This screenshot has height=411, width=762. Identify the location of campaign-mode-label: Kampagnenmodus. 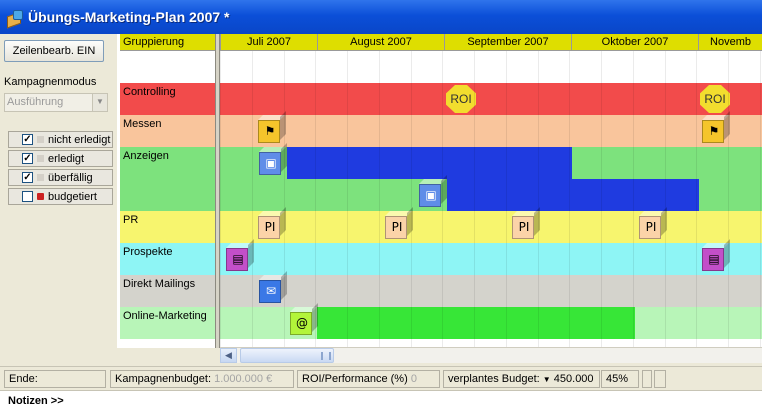
(50, 82).